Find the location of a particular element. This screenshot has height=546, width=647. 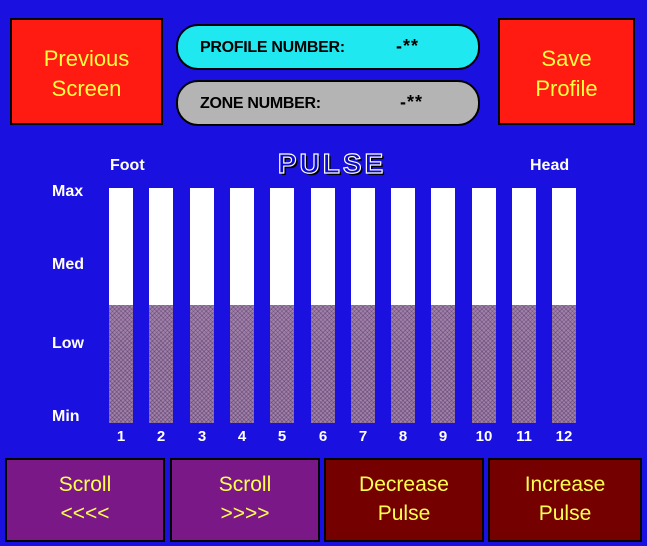

zone-number-label-4: 4 is located at coordinates (242, 436).